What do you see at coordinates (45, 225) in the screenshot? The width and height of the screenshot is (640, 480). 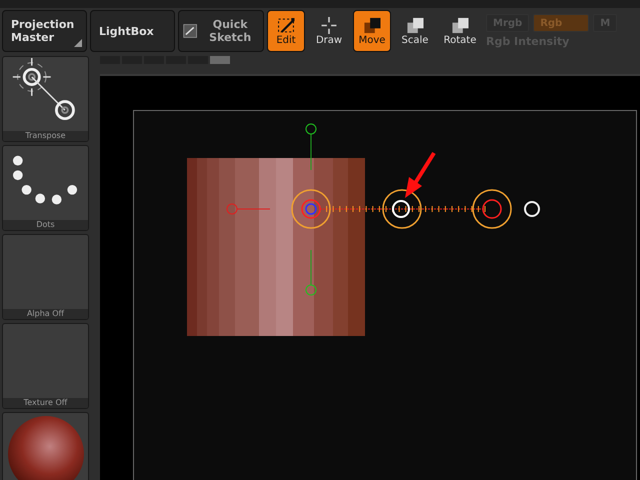 I see `tile-label: Dots` at bounding box center [45, 225].